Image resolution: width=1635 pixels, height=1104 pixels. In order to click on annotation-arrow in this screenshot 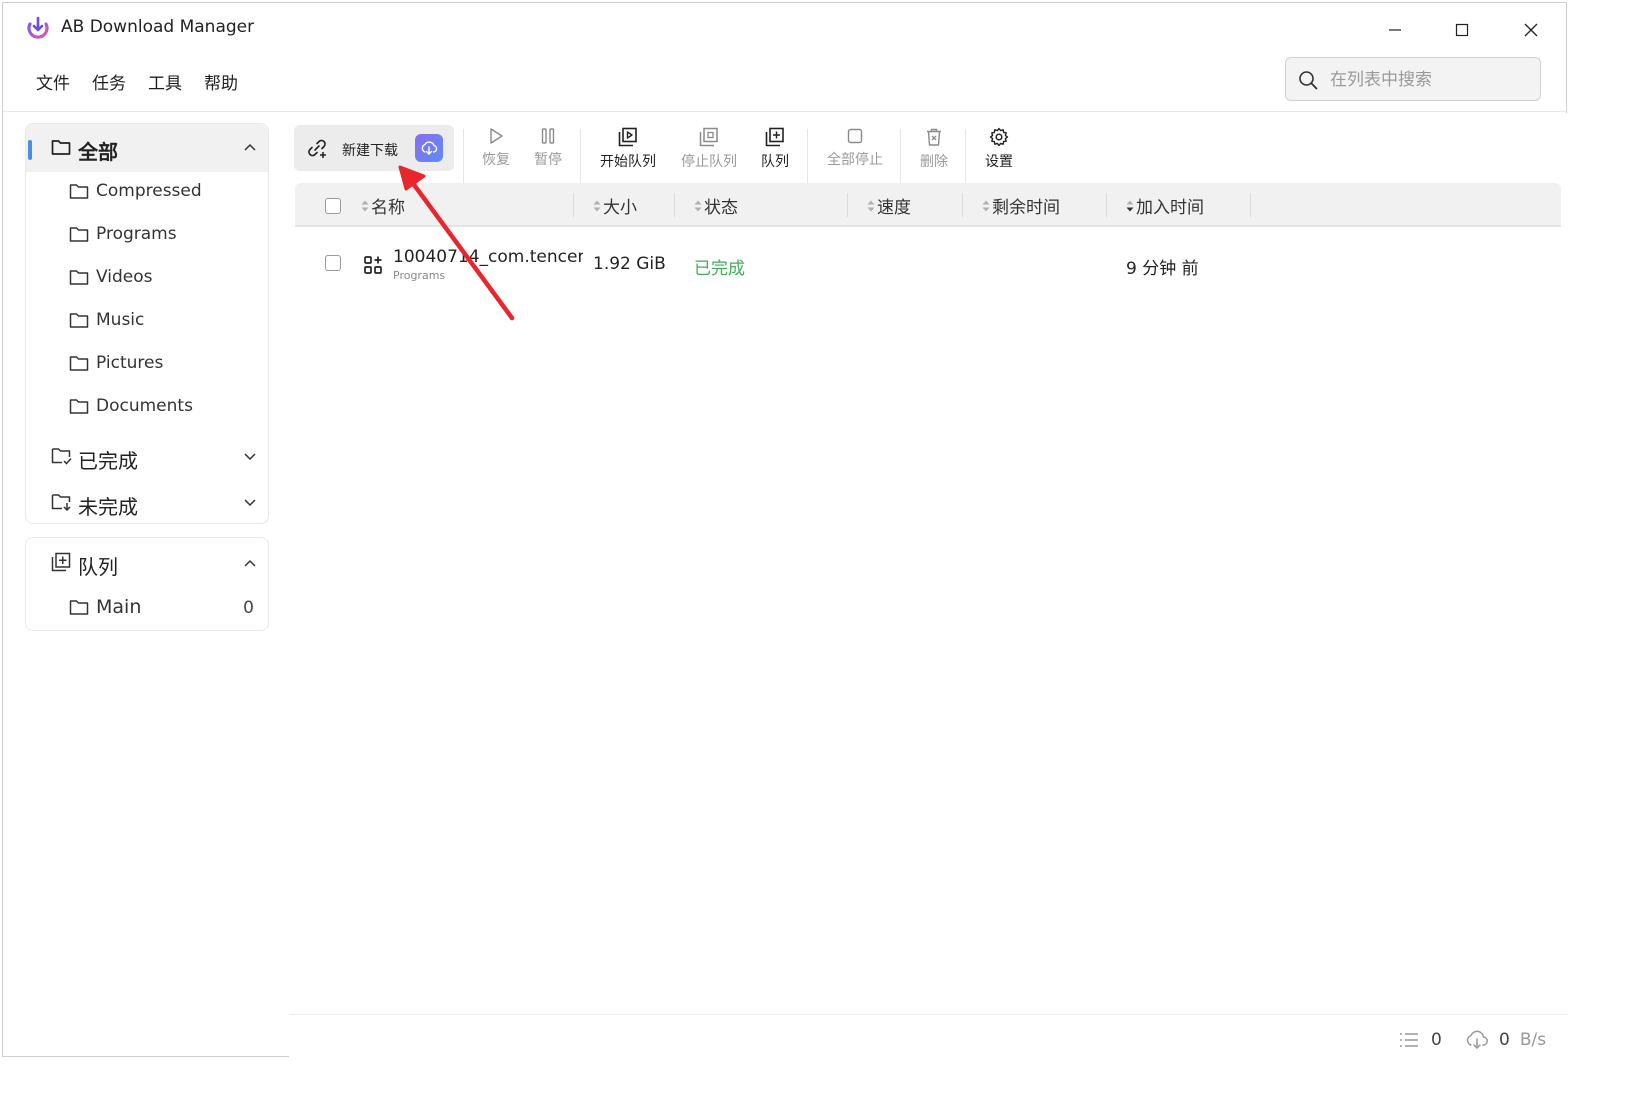, I will do `click(456, 243)`.